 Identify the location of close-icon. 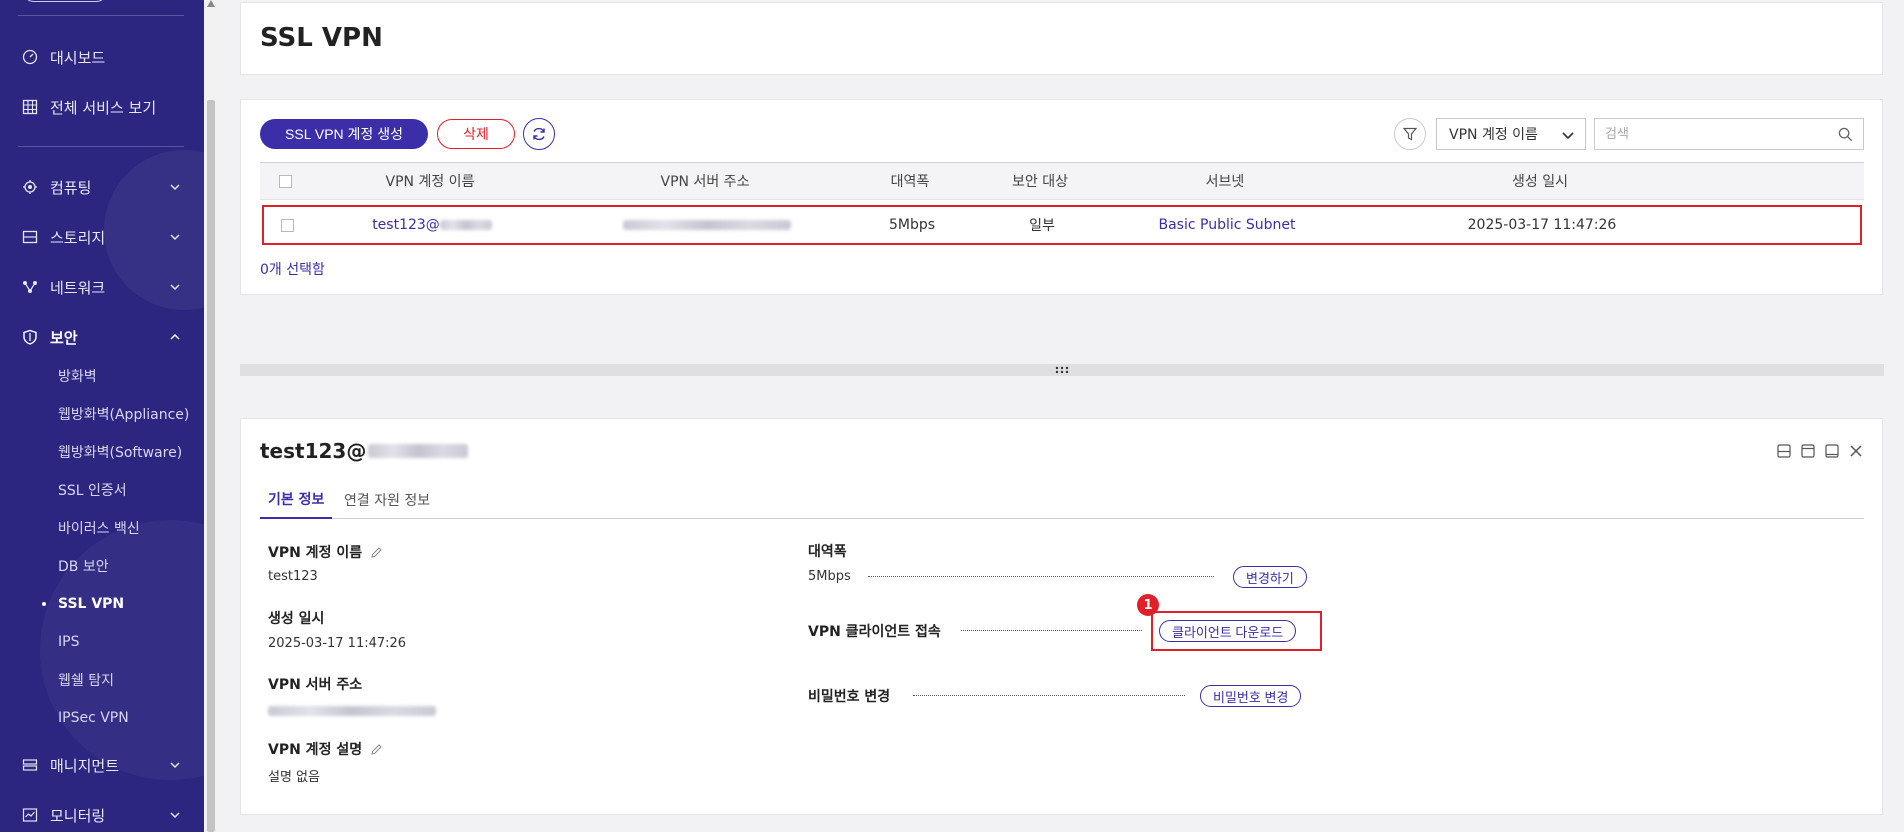
(1856, 451).